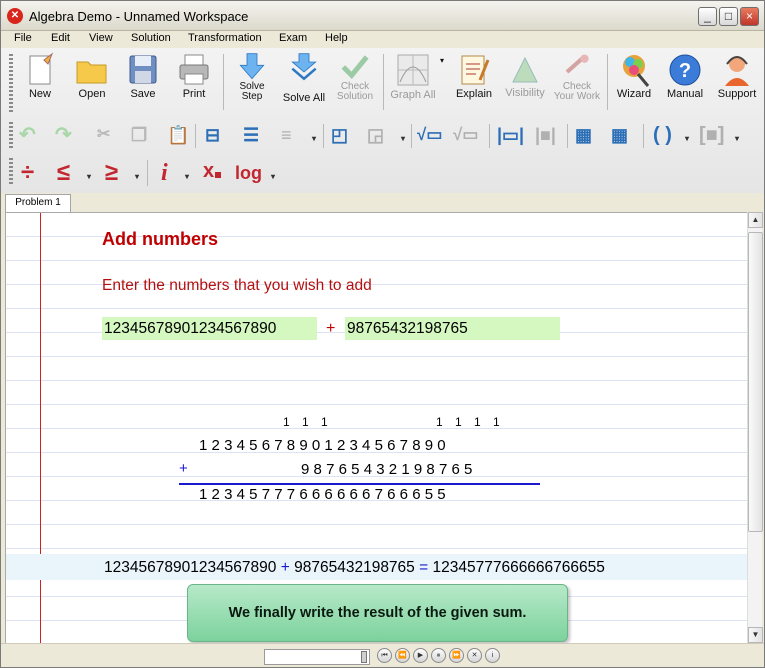  Describe the element at coordinates (251, 135) in the screenshot. I see `split-icon: ☰` at that location.